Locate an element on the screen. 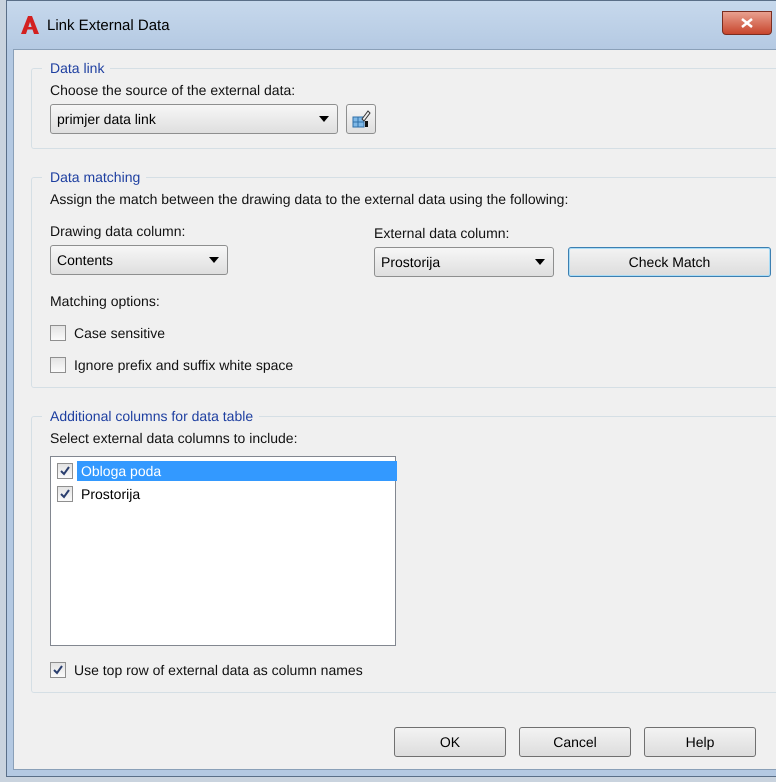  field-label: Drawing data column: is located at coordinates (118, 231).